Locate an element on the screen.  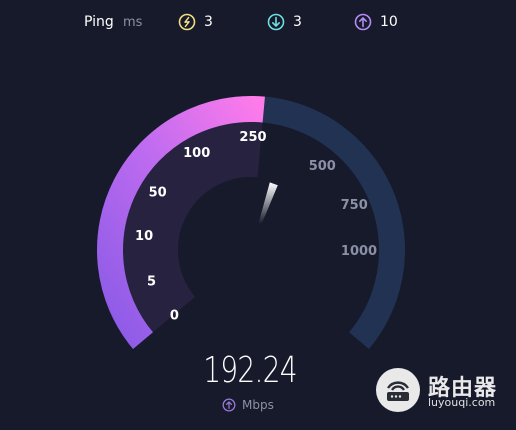
gauge-needle is located at coordinates (268, 203).